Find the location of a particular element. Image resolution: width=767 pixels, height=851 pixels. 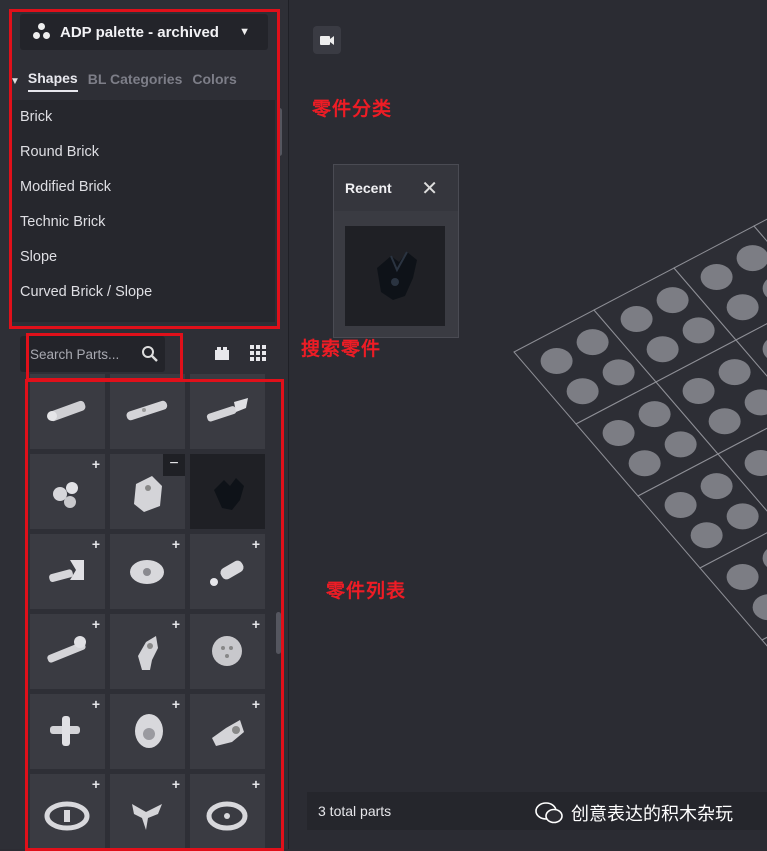

category-item: Modified Brick is located at coordinates (142, 187).